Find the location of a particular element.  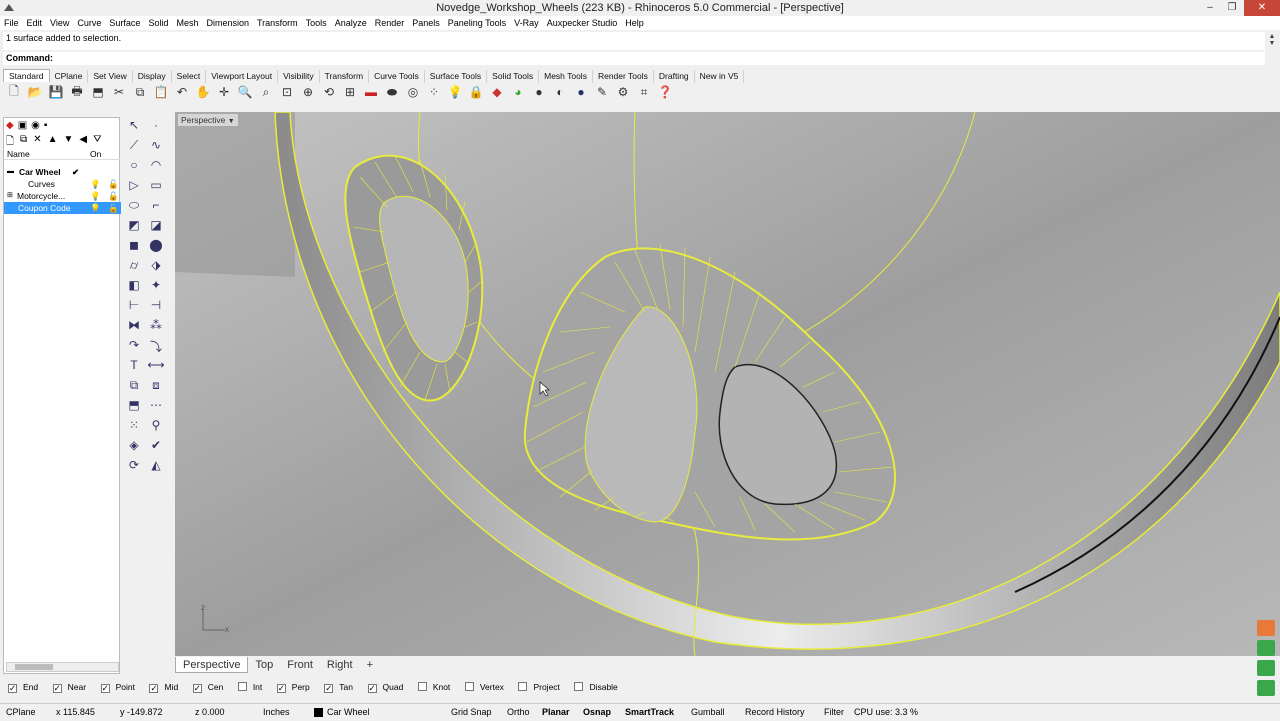

polygon-icon: ▷ is located at coordinates (134, 187).